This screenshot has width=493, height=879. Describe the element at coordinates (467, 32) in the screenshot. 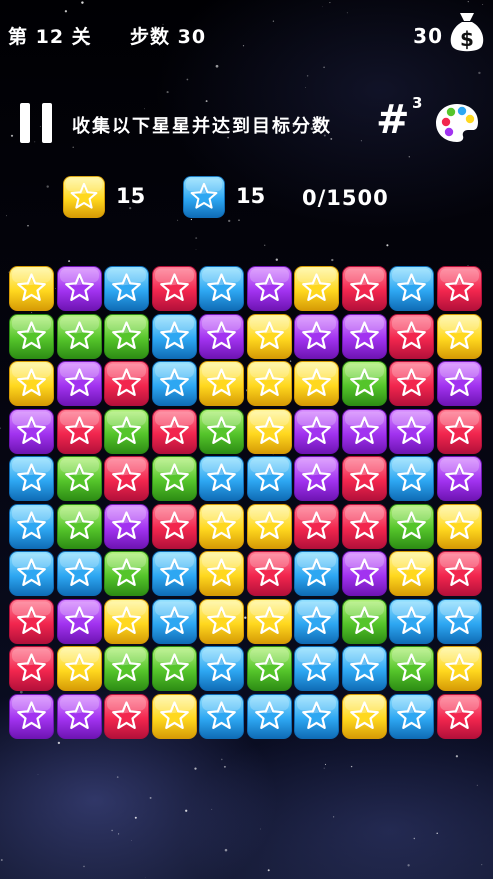

I see `money-bag-icon: $` at that location.